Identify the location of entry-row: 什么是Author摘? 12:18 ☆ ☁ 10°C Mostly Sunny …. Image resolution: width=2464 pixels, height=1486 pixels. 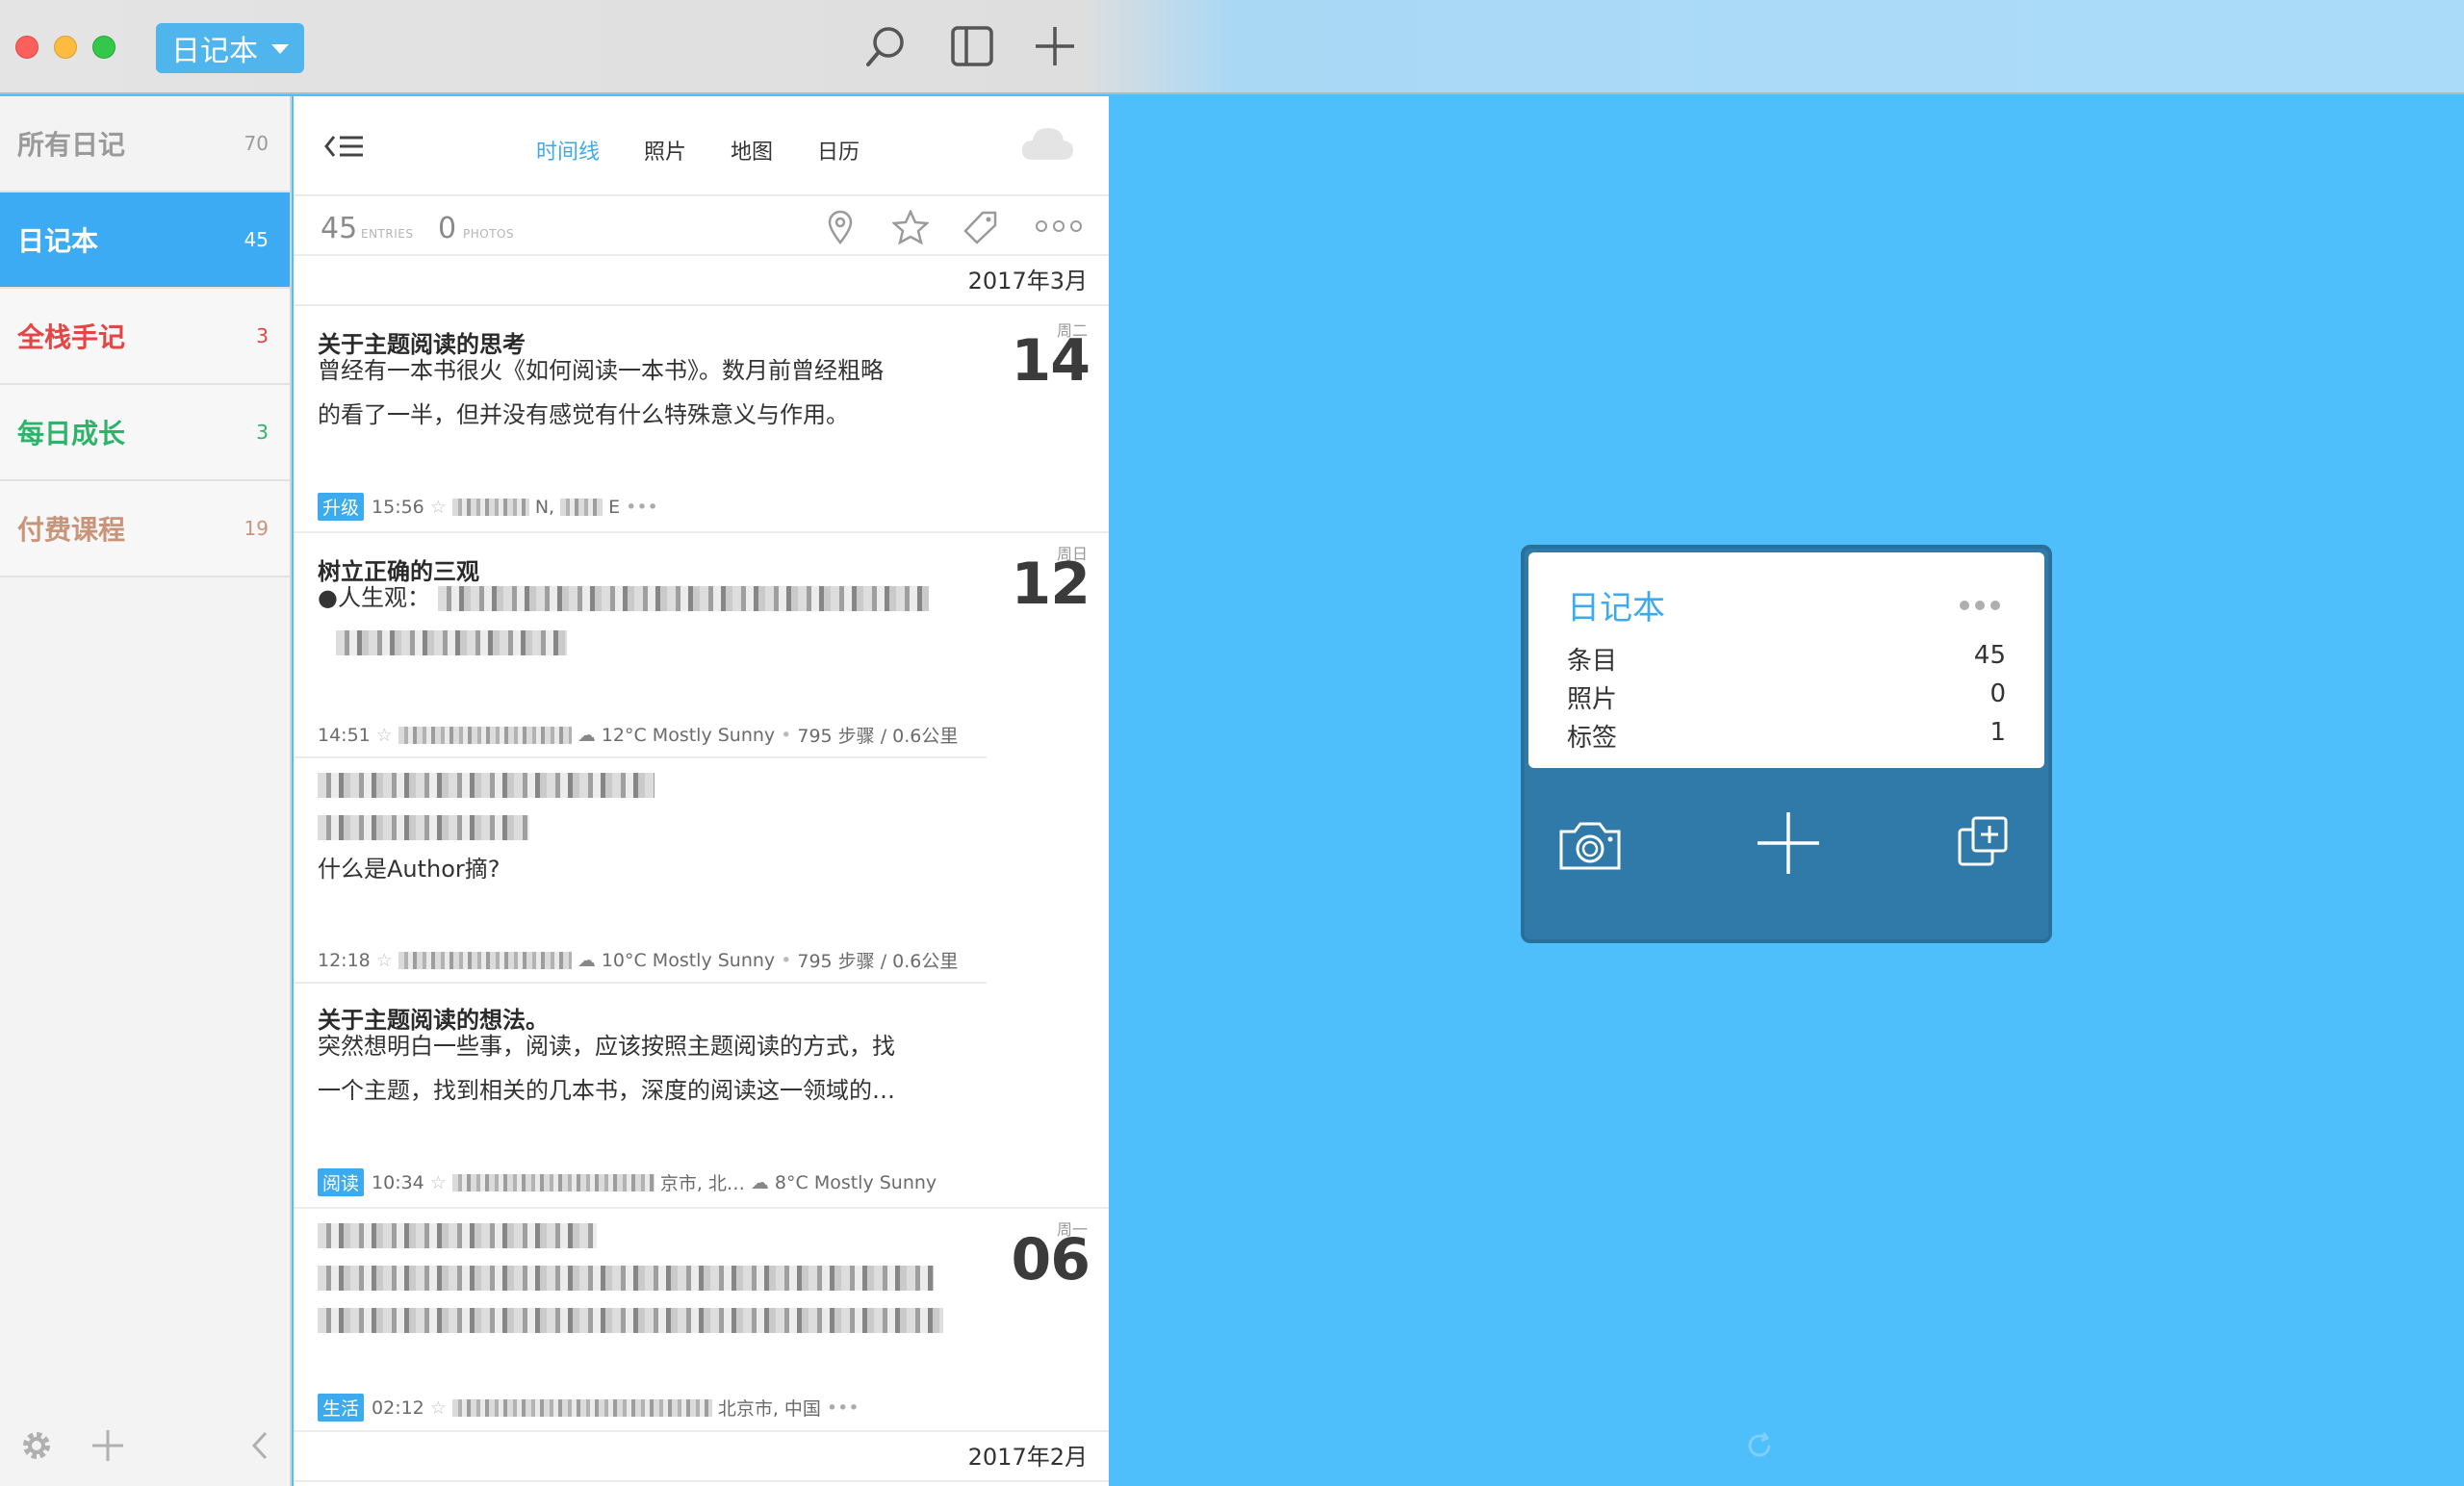
(701, 870).